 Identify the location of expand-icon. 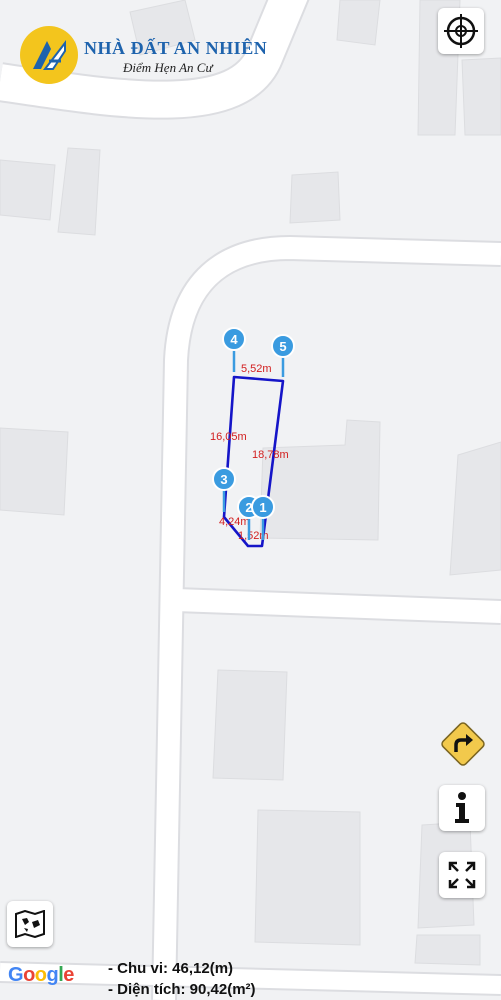
(462, 875).